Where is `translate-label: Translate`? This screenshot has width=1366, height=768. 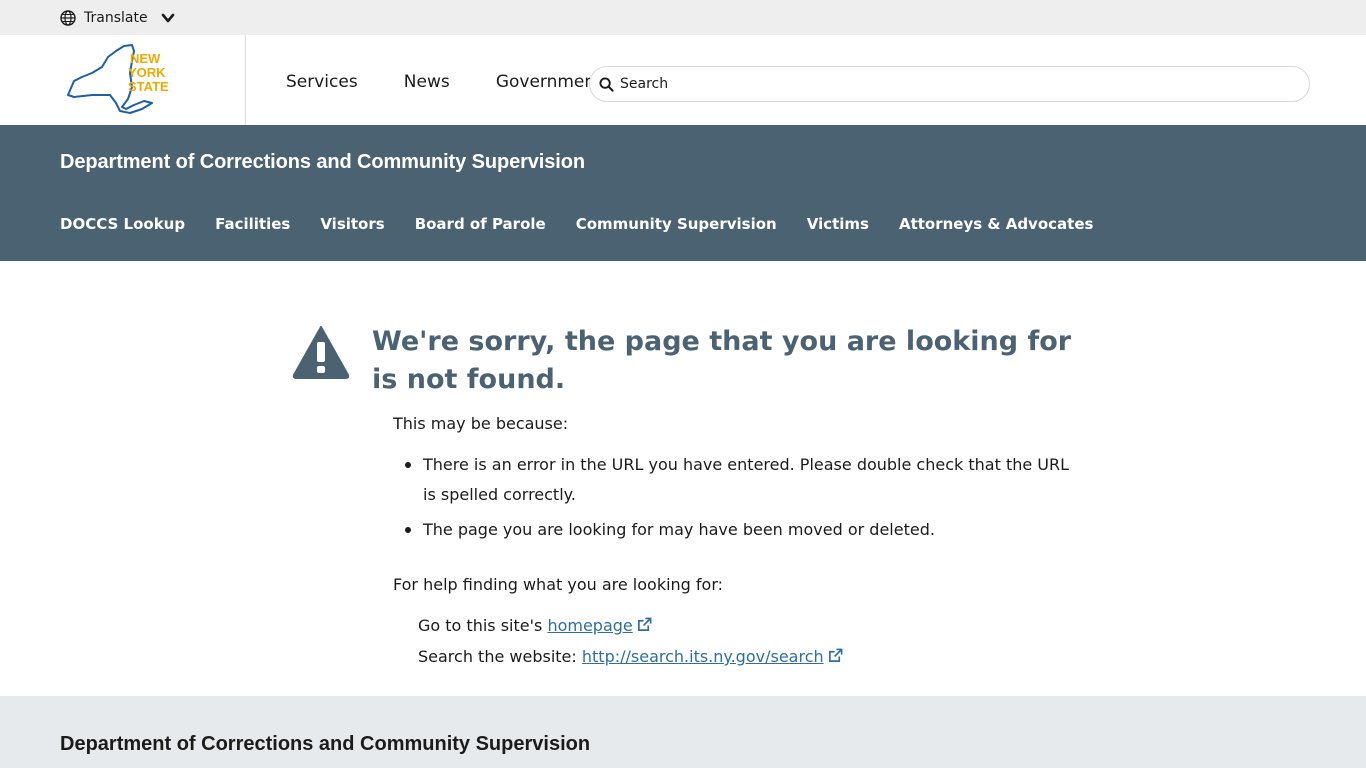
translate-label: Translate is located at coordinates (116, 18).